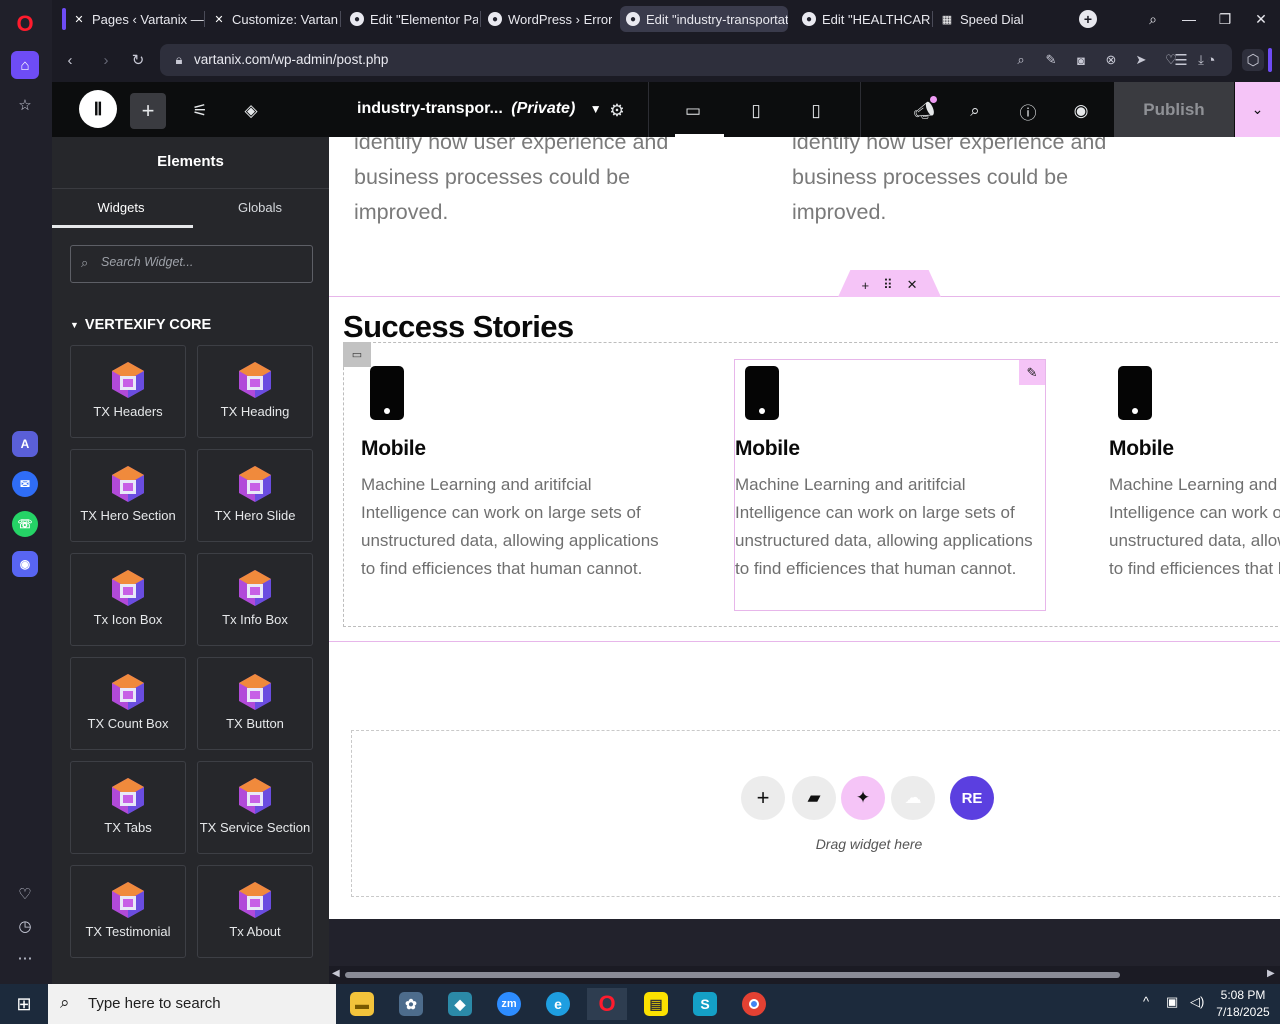 The image size is (1280, 1024). I want to click on structure-layers-icon: ◈, so click(251, 111).